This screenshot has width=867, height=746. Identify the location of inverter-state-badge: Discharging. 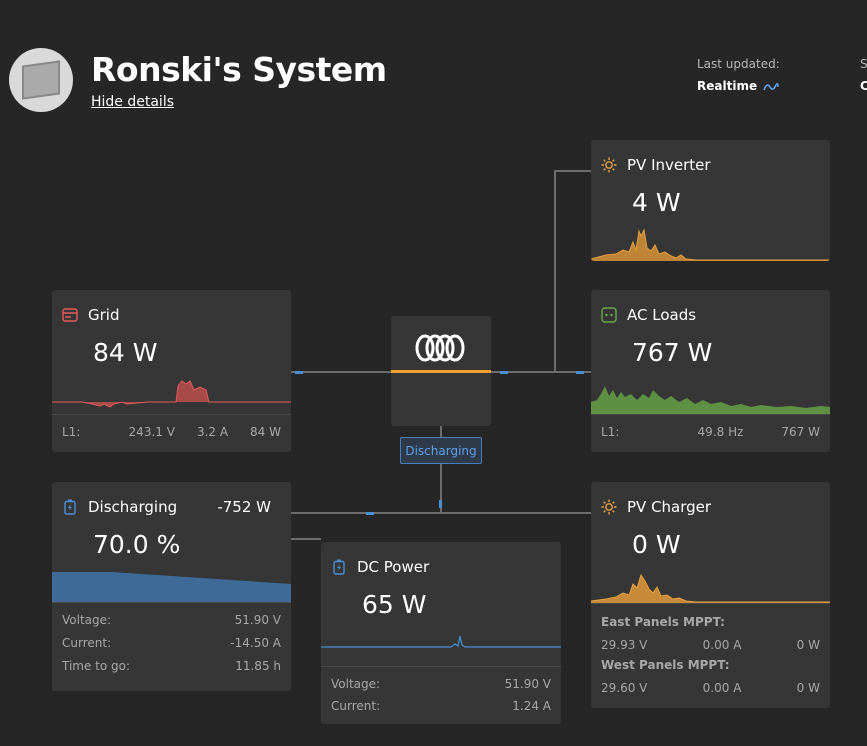
(441, 450).